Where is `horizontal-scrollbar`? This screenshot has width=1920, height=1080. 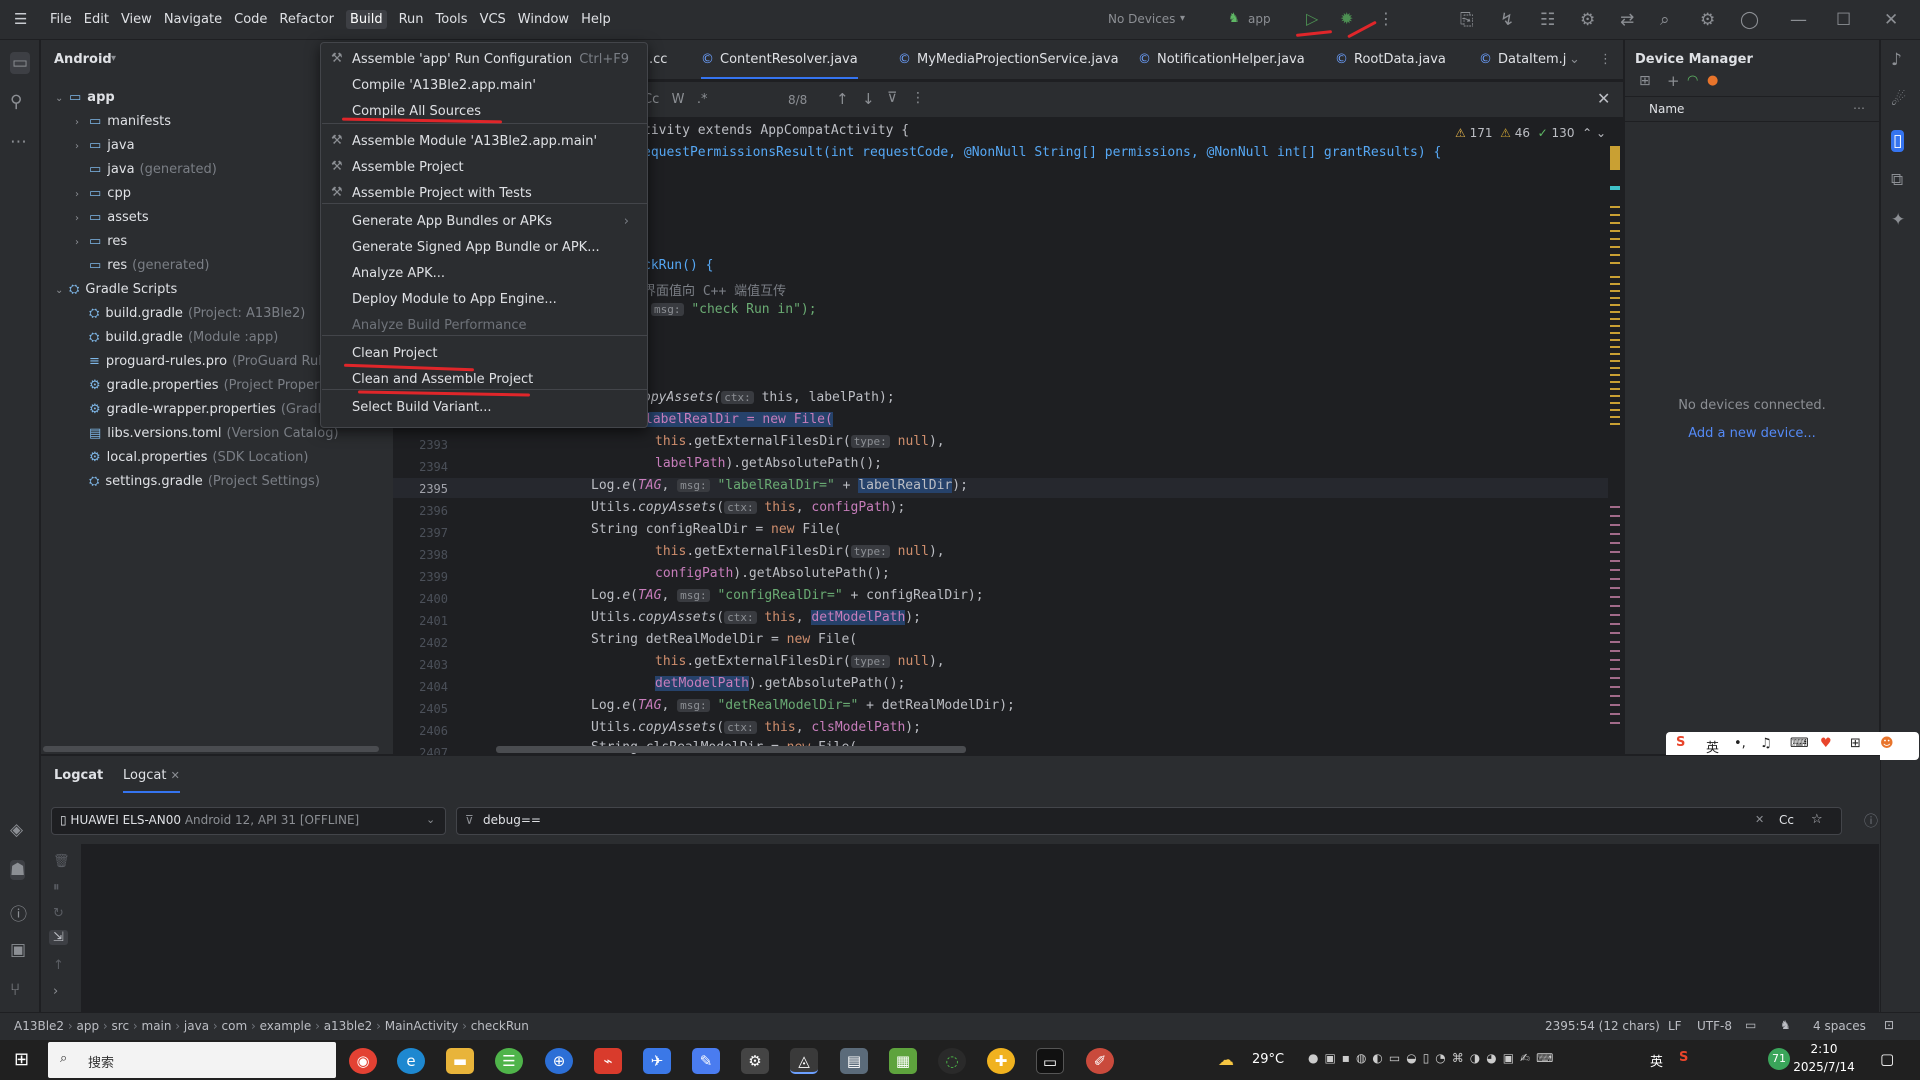
horizontal-scrollbar is located at coordinates (211, 749).